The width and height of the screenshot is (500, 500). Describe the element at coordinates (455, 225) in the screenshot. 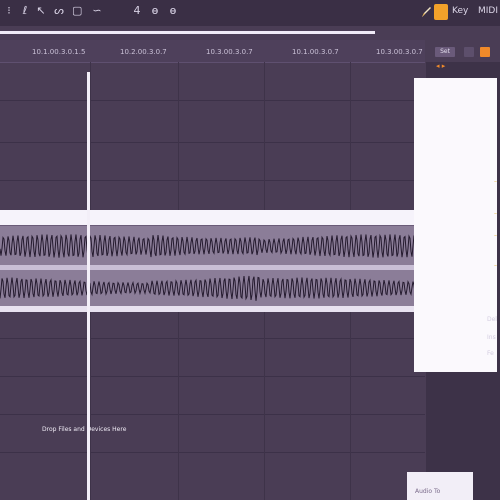

I see `device-view-panel` at that location.